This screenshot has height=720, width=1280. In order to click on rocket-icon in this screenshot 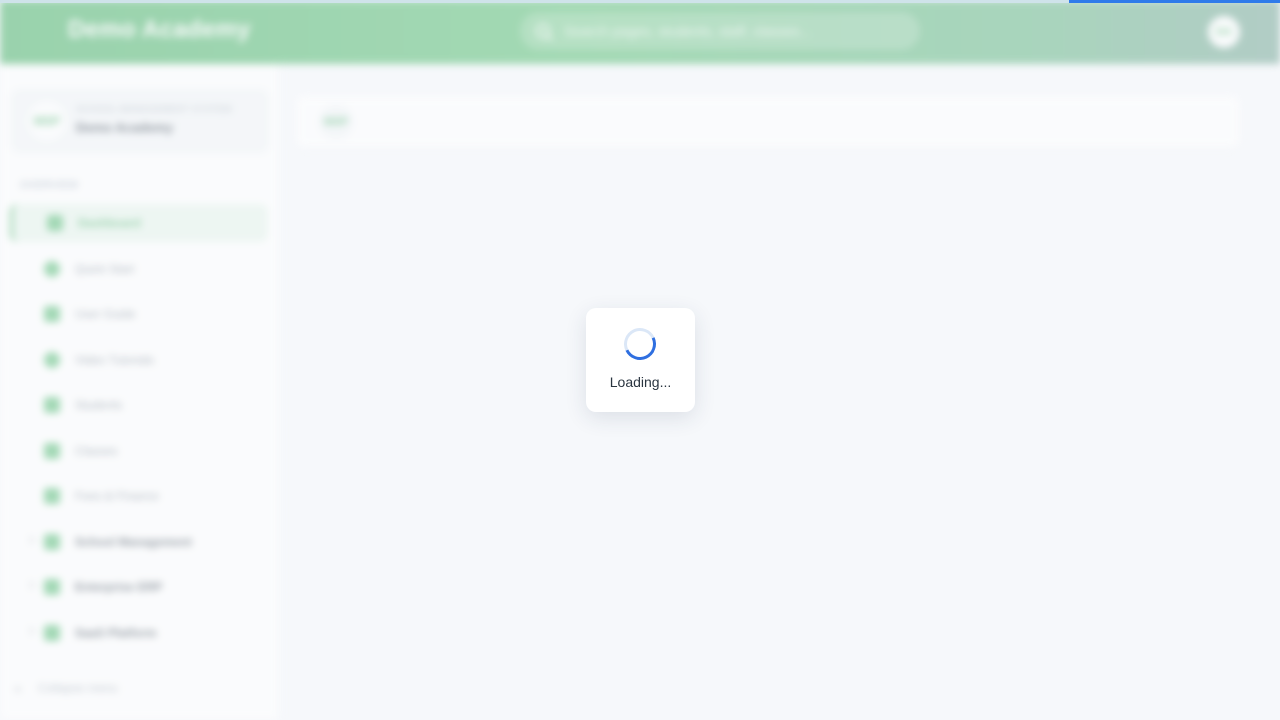, I will do `click(52, 269)`.